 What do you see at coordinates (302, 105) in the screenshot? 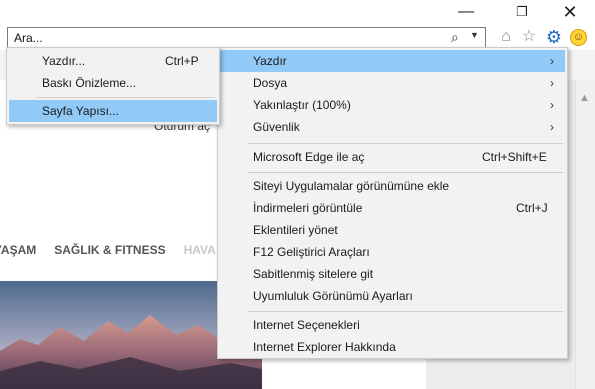
I see `menu-item-label: Yakınlaştır (100%)` at bounding box center [302, 105].